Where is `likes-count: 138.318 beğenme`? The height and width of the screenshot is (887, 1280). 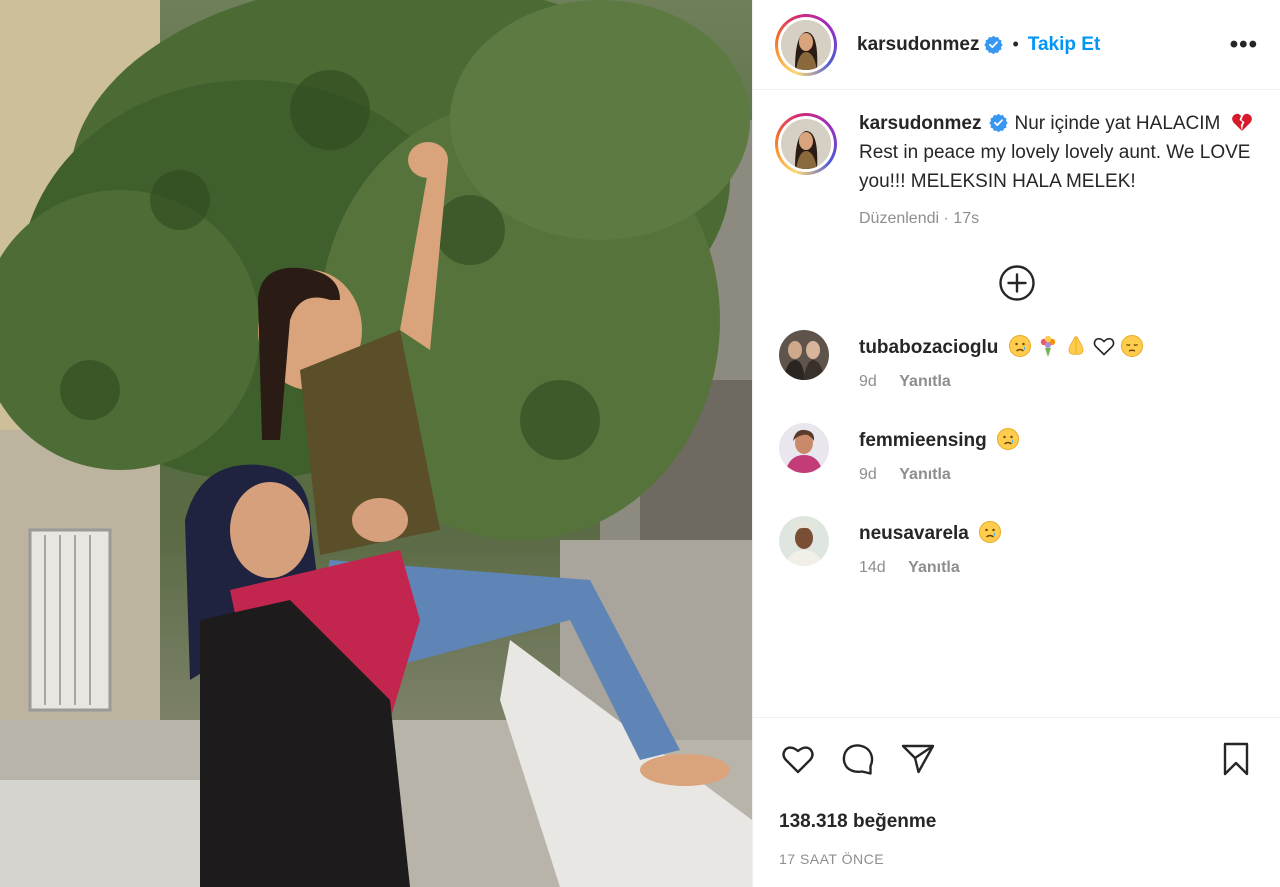
likes-count: 138.318 beğenme is located at coordinates (1016, 808).